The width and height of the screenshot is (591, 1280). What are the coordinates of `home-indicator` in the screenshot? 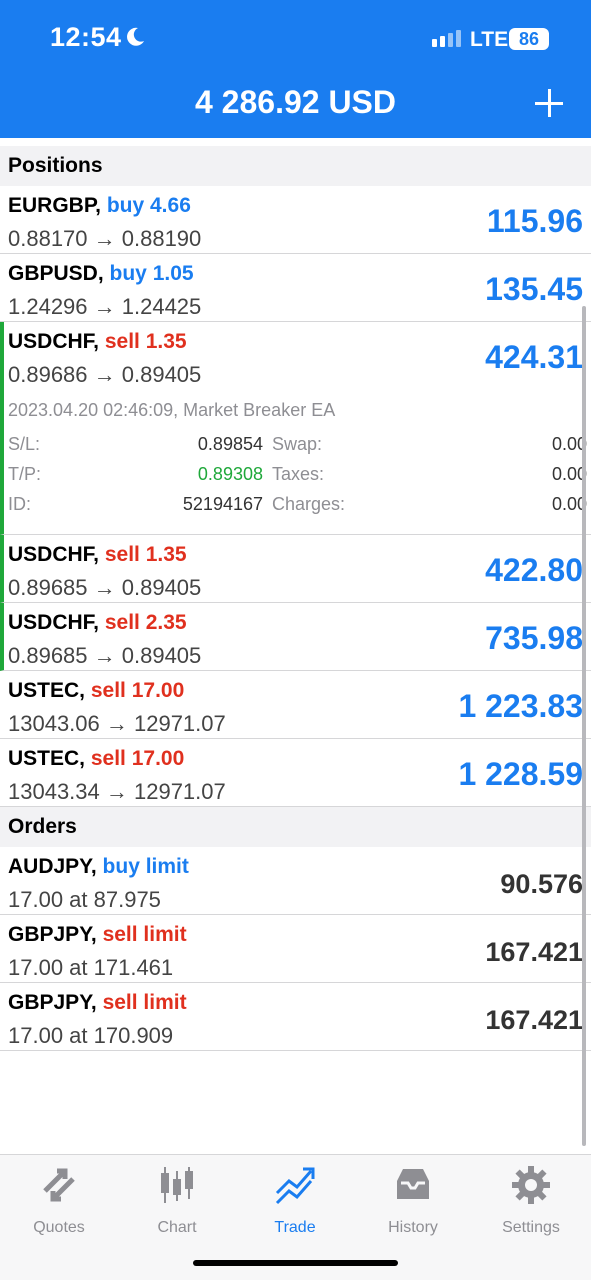 It's located at (295, 1263).